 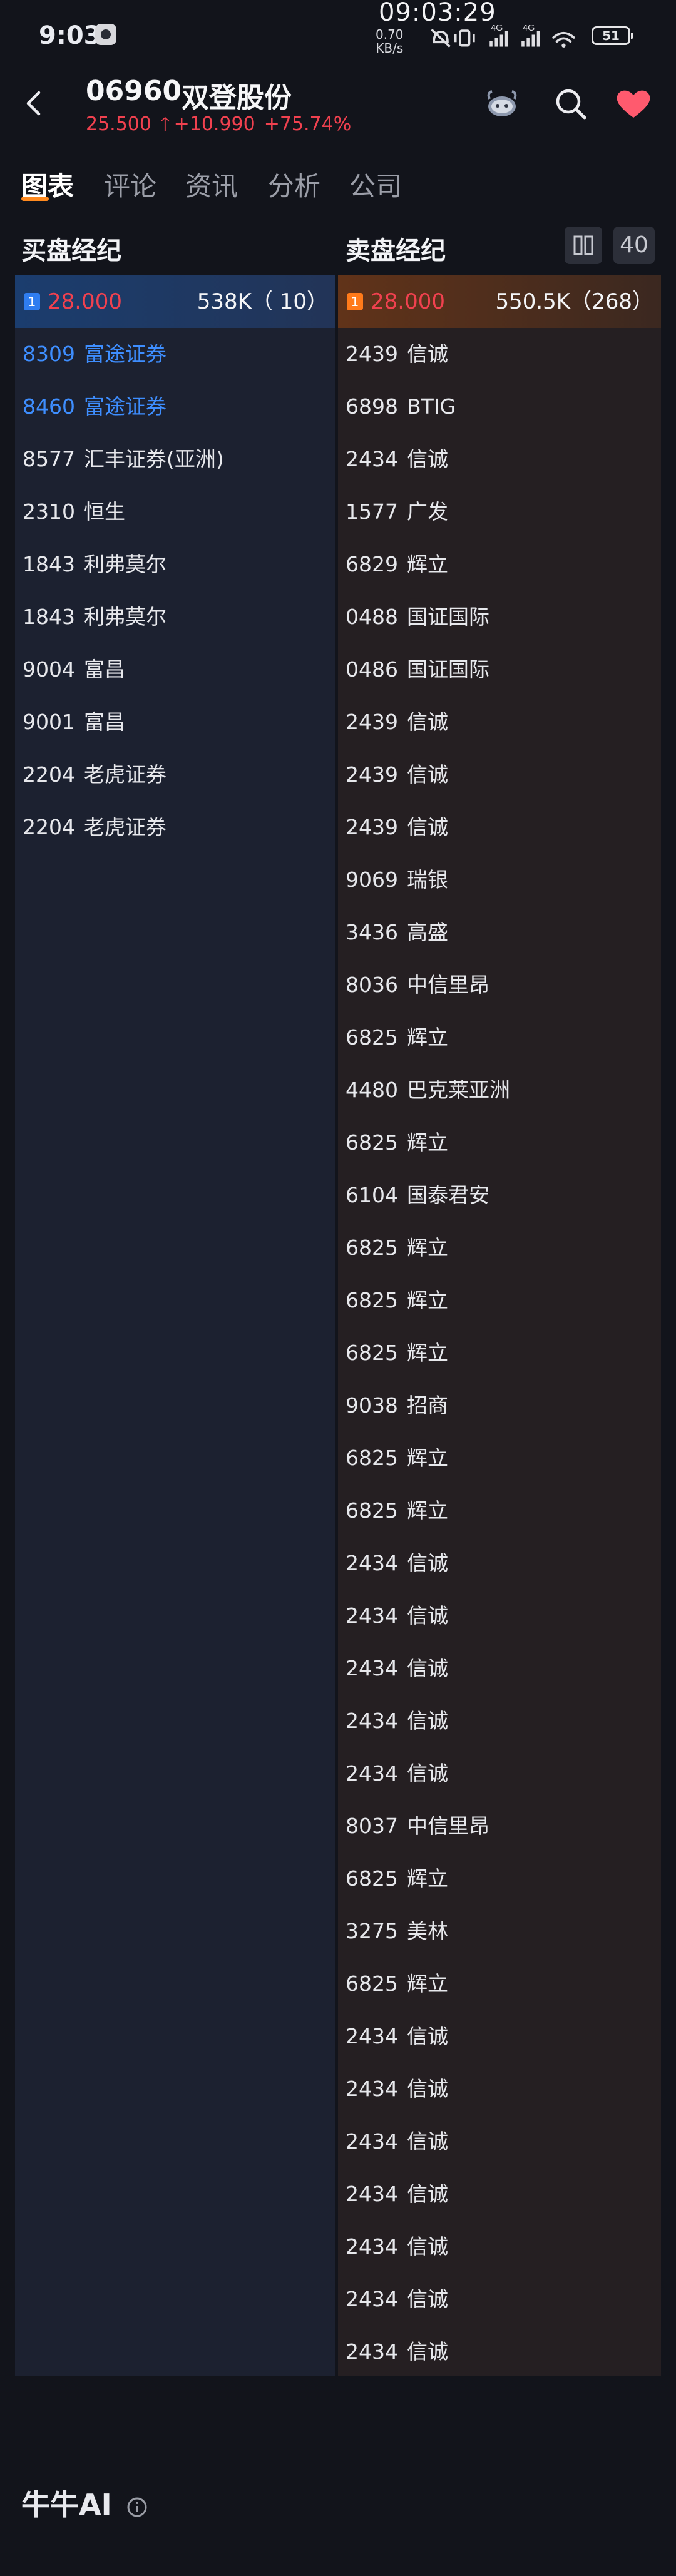 What do you see at coordinates (417, 669) in the screenshot?
I see `sell-broker-row: 0486 国证国际` at bounding box center [417, 669].